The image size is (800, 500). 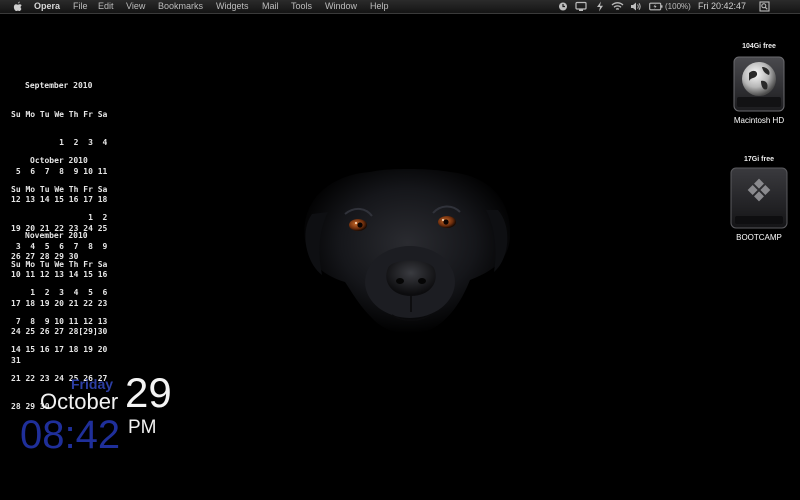 What do you see at coordinates (678, 6) in the screenshot?
I see `battery-percentage: (100%)` at bounding box center [678, 6].